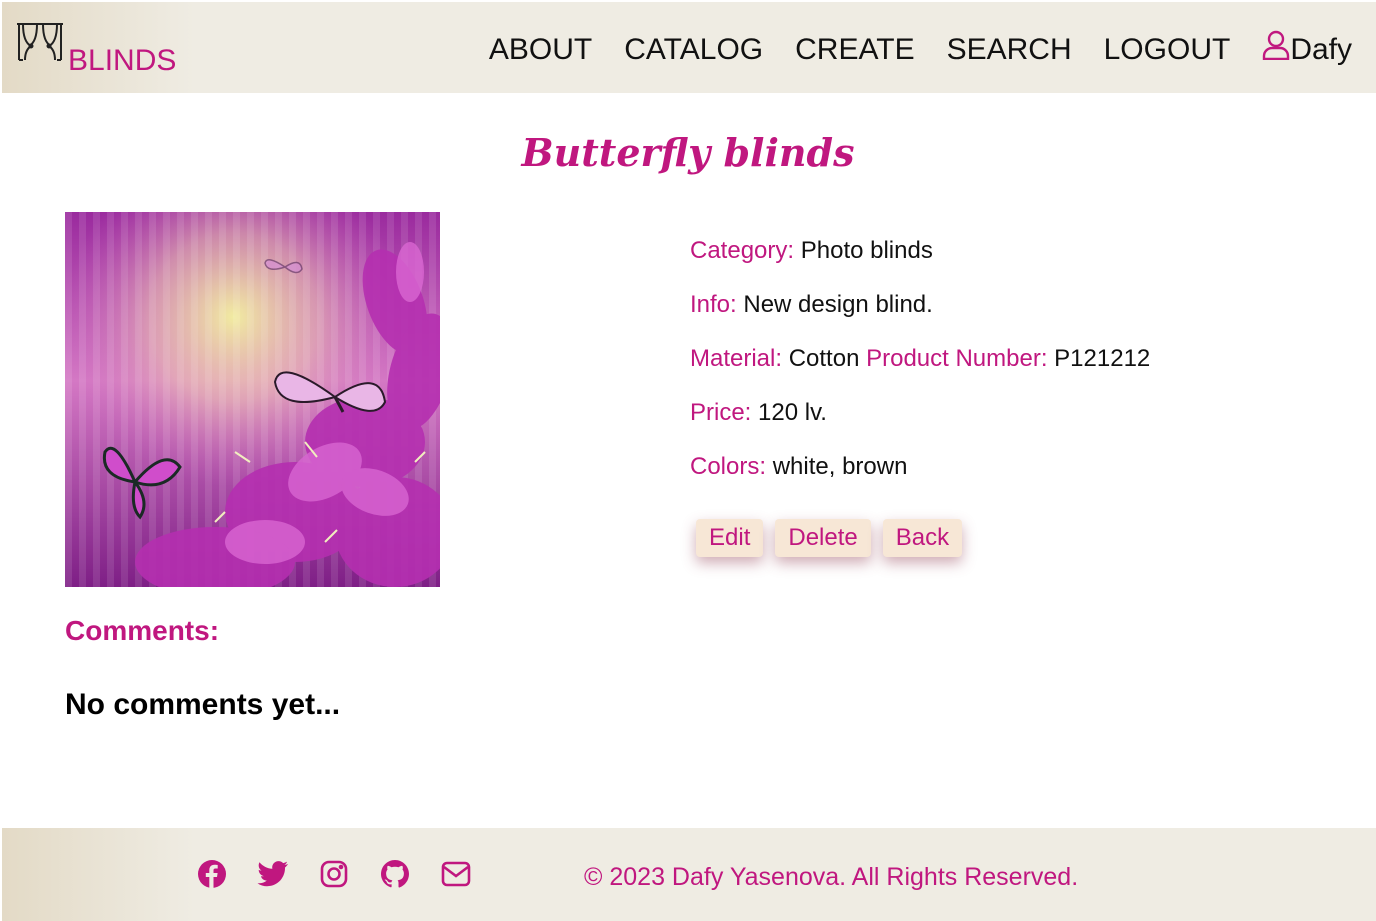  Describe the element at coordinates (1167, 50) in the screenshot. I see `nav-logout: LOGOUT` at that location.